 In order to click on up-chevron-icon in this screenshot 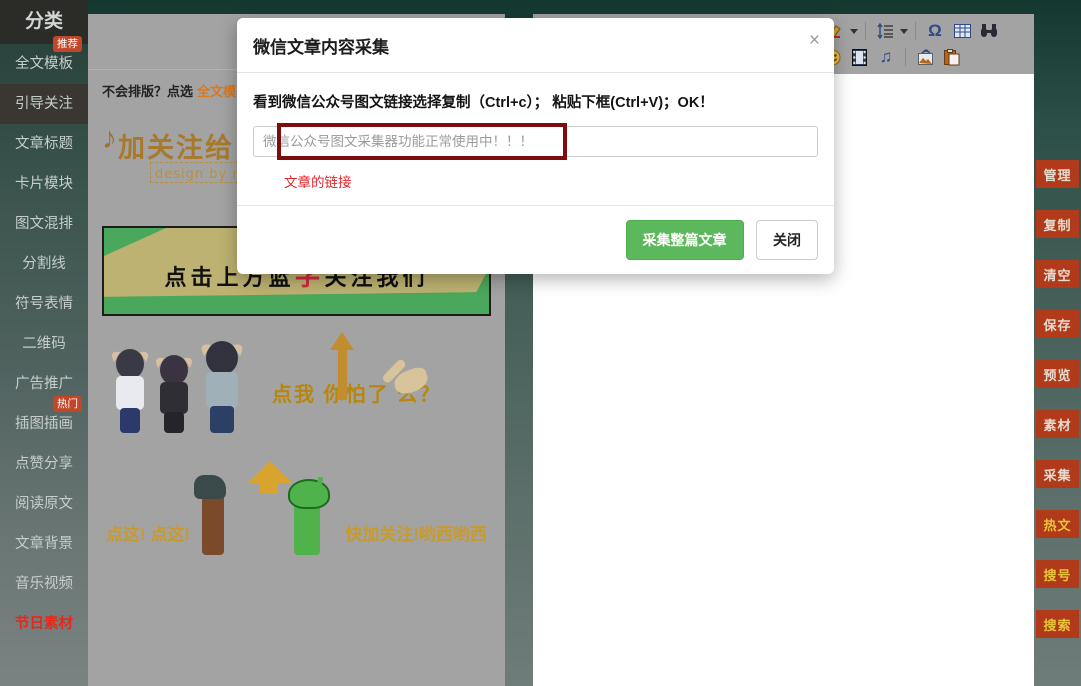, I will do `click(270, 472)`.